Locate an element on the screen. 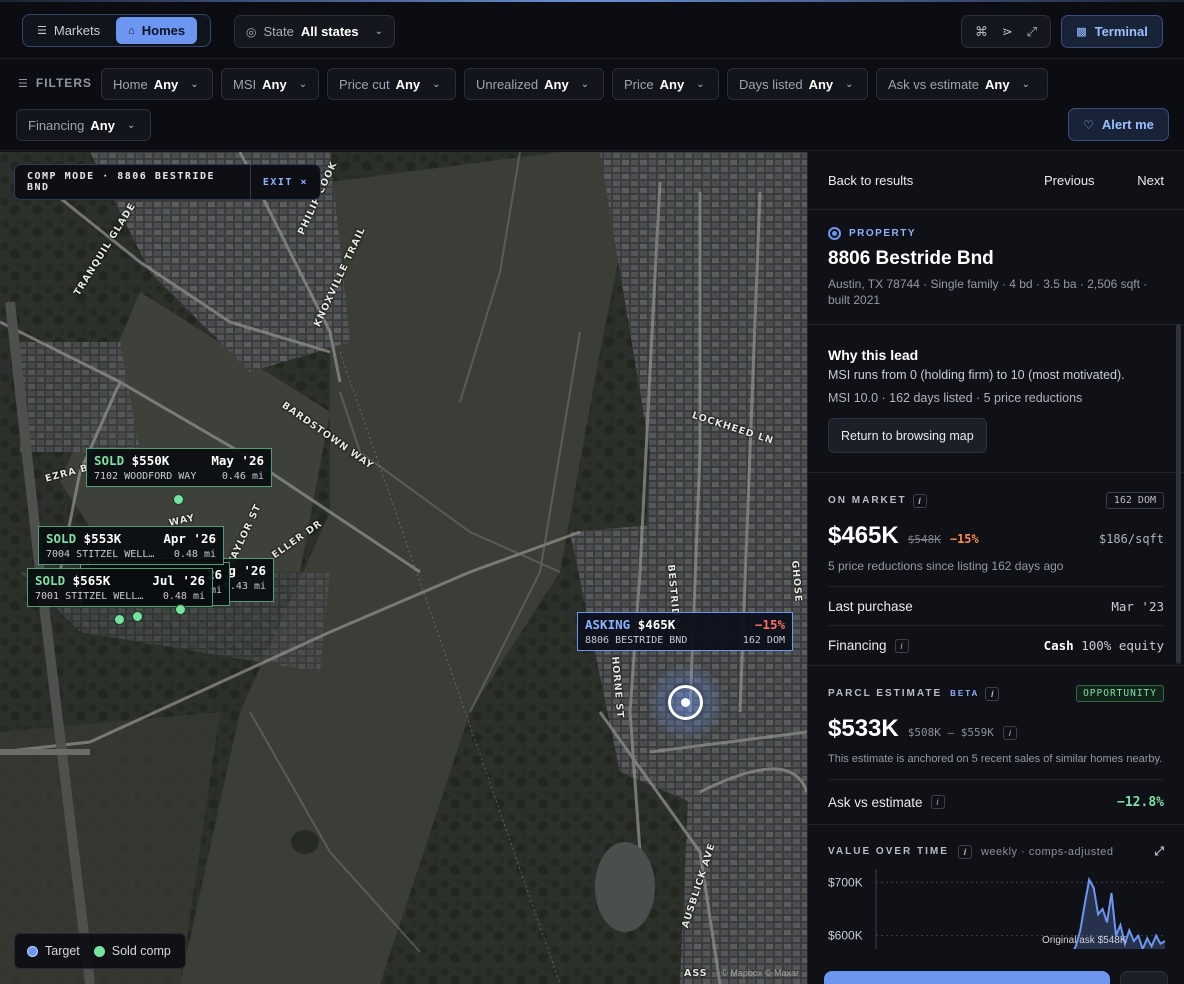  comp-distance: 0.48 mi is located at coordinates (183, 596).